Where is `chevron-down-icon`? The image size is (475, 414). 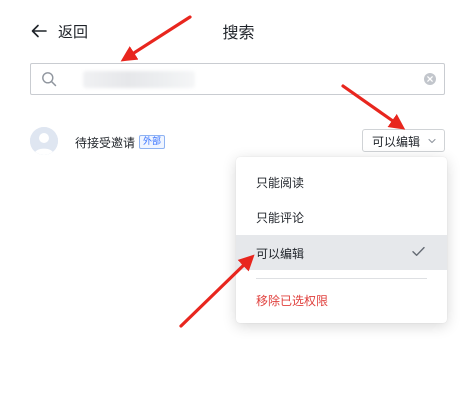 chevron-down-icon is located at coordinates (432, 141).